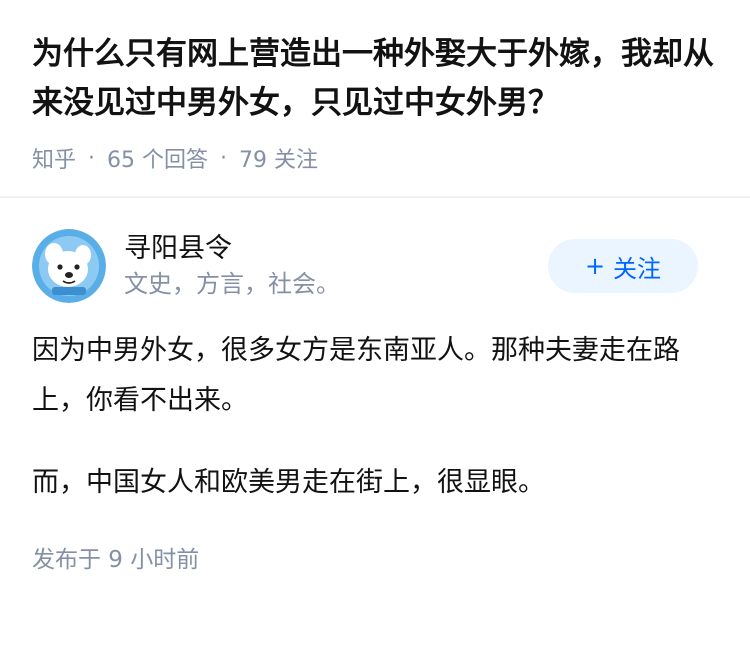 The image size is (750, 672). Describe the element at coordinates (116, 560) in the screenshot. I see `publish-time: 发布于 9 小时前` at that location.